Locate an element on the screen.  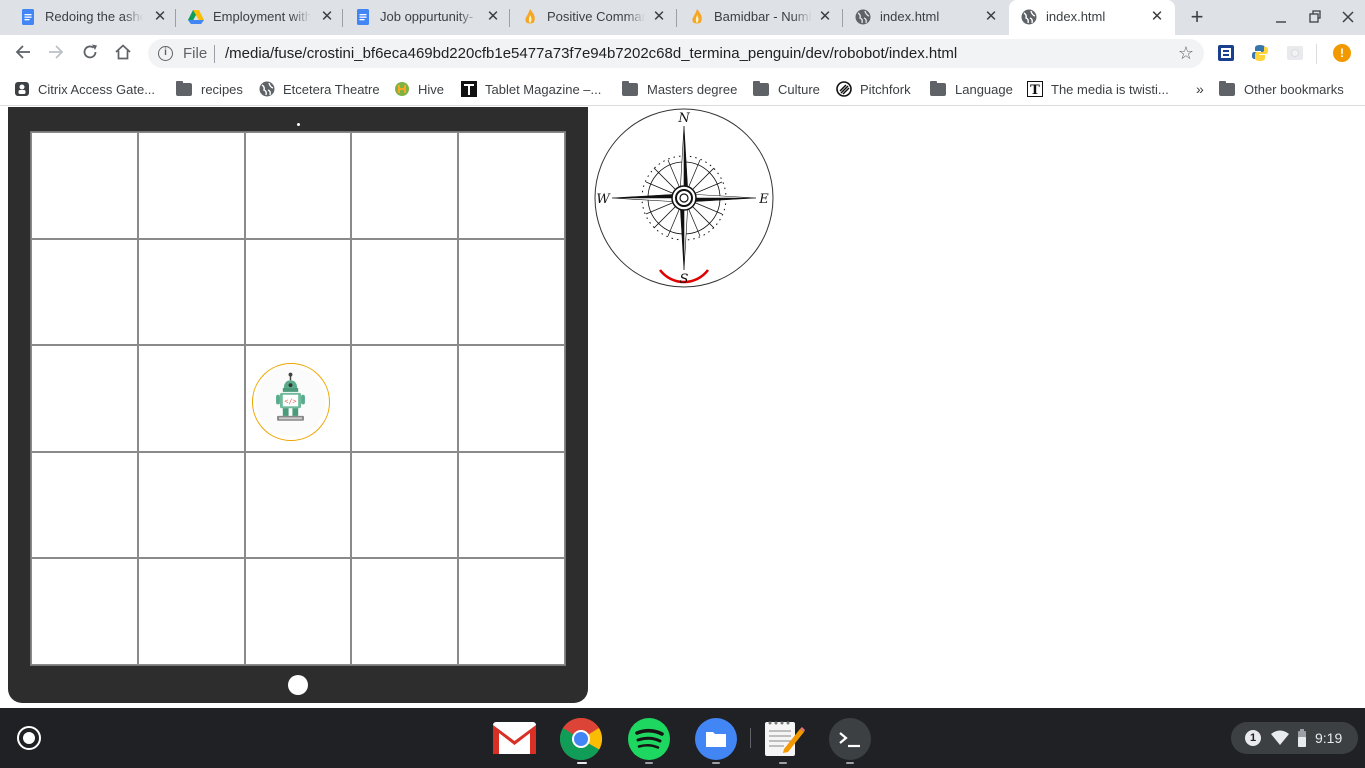
extension-reader-icon is located at coordinates (1226, 53).